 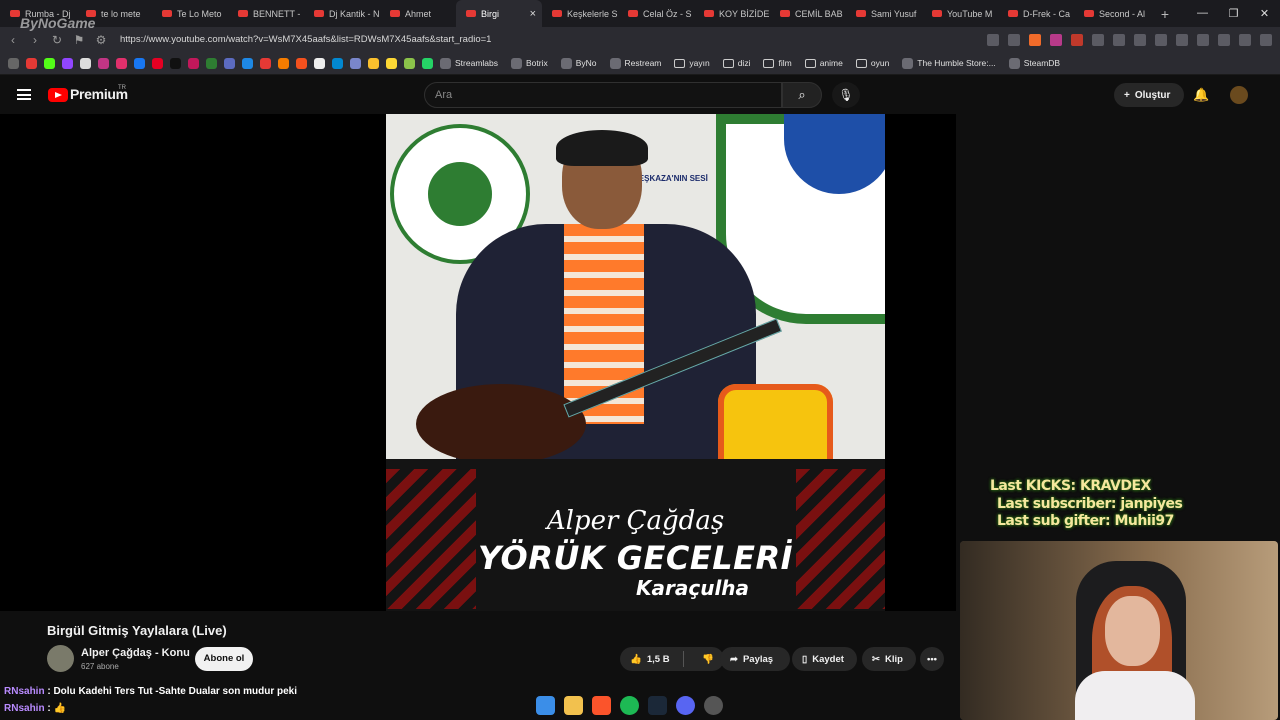 What do you see at coordinates (1034, 63) in the screenshot?
I see `bookmark-item: SteamDB` at bounding box center [1034, 63].